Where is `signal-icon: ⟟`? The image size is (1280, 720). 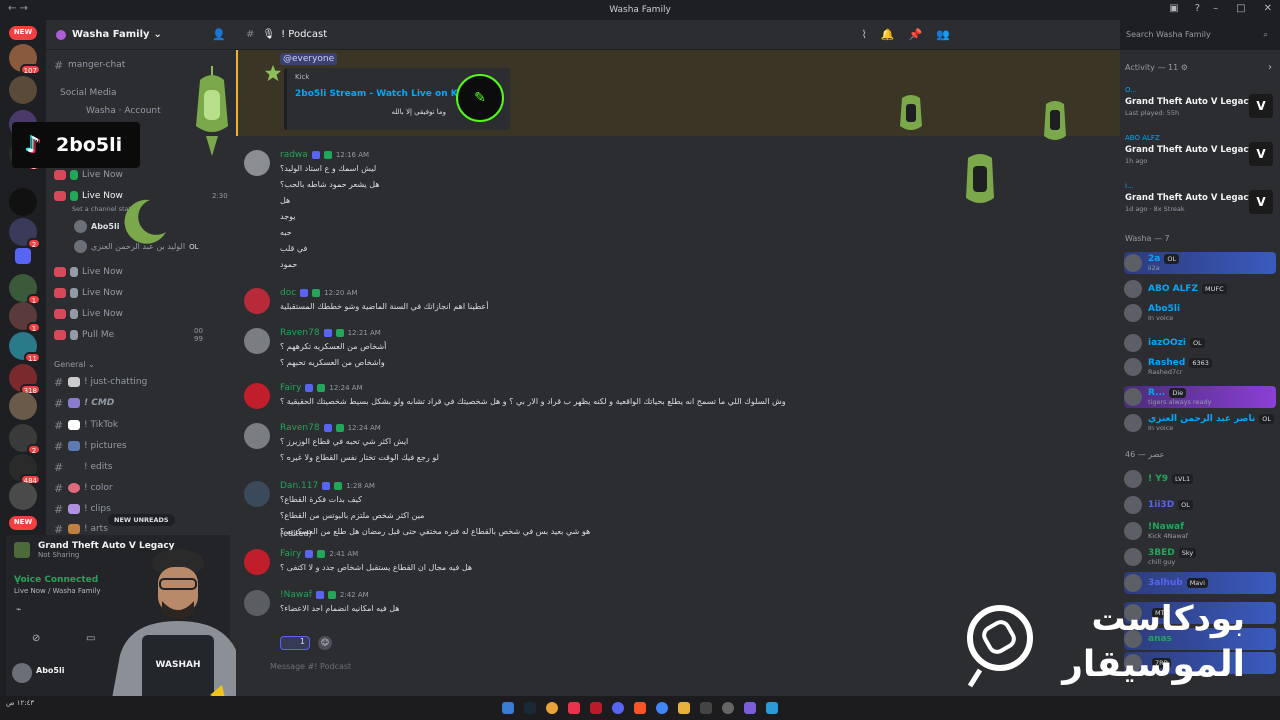
signal-icon: ⟟ is located at coordinates (17, 582).